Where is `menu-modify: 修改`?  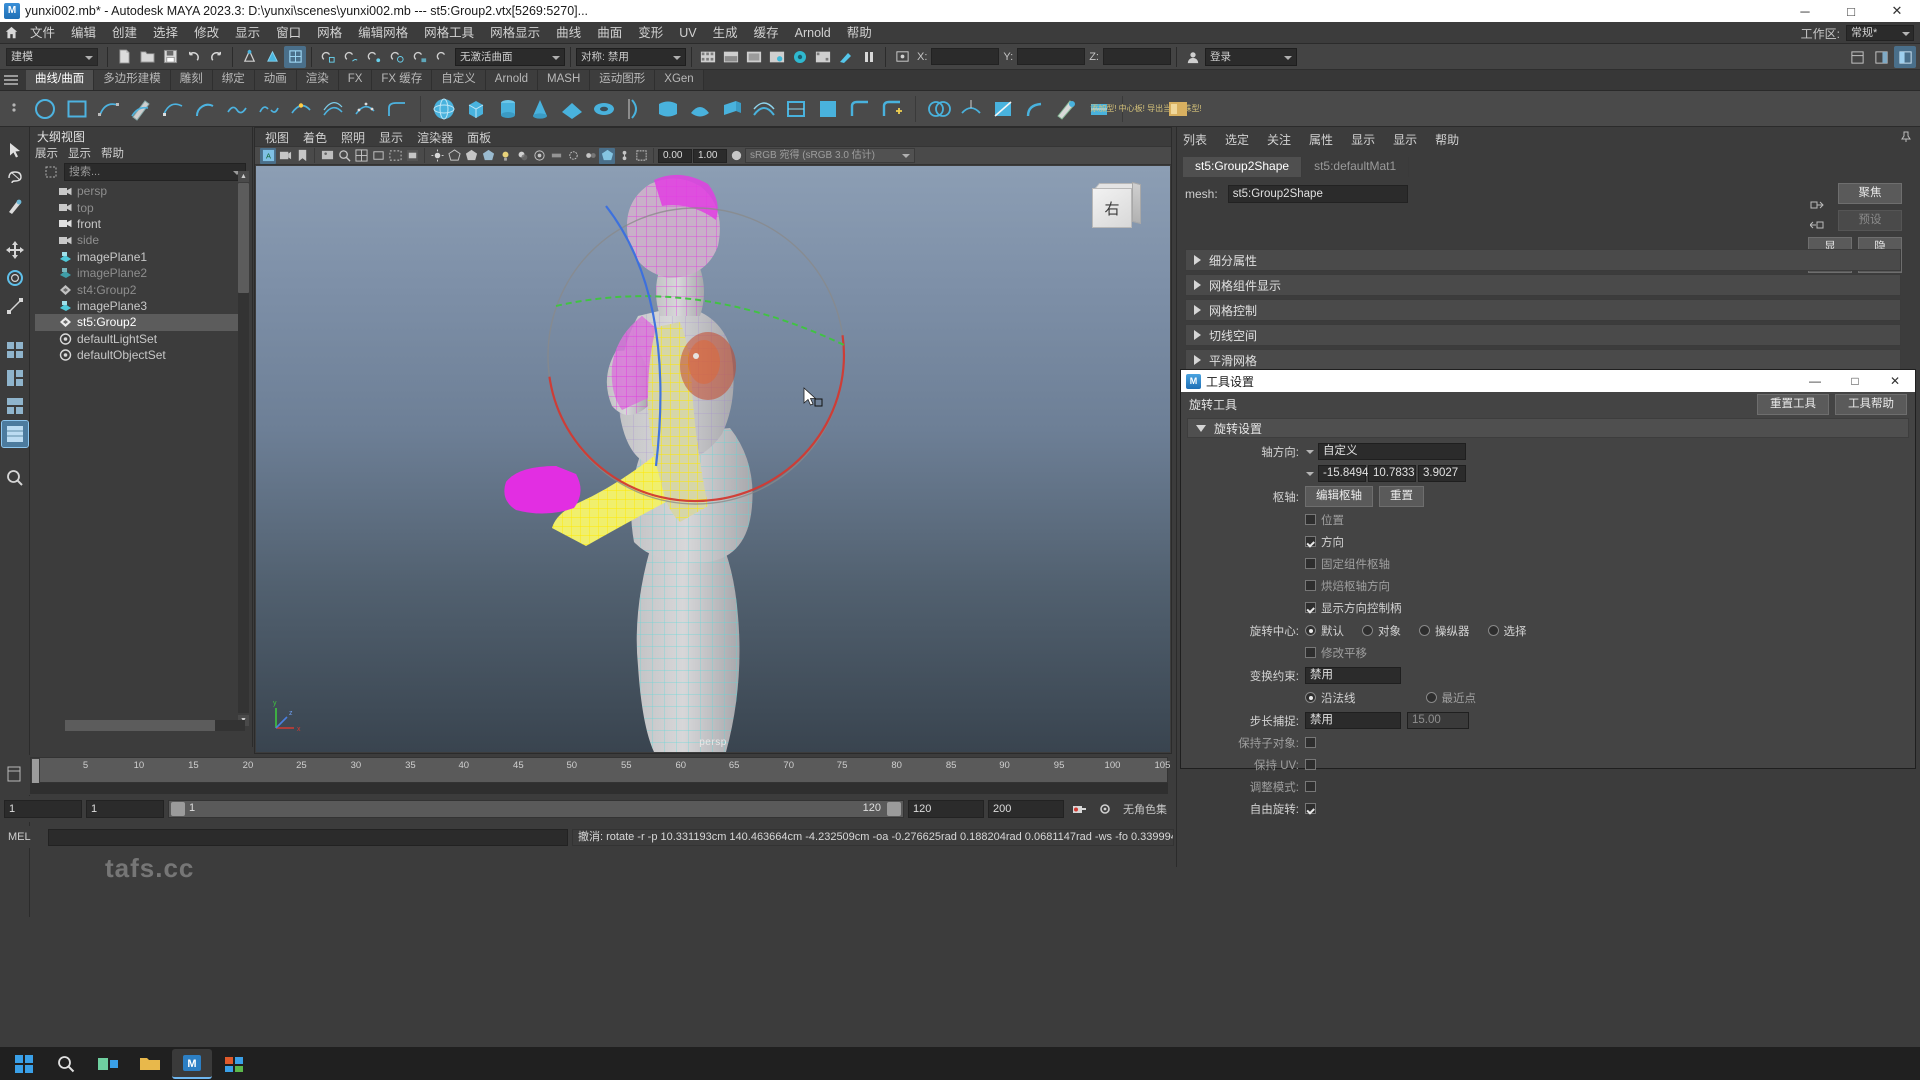 menu-modify: 修改 is located at coordinates (206, 33).